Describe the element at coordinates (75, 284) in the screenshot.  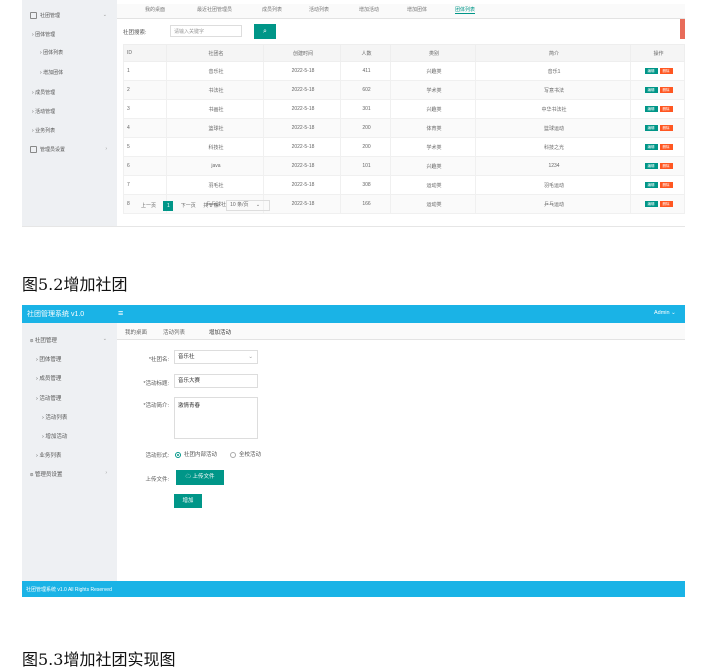
I see `figure-caption-1: 图5.2增加社团` at that location.